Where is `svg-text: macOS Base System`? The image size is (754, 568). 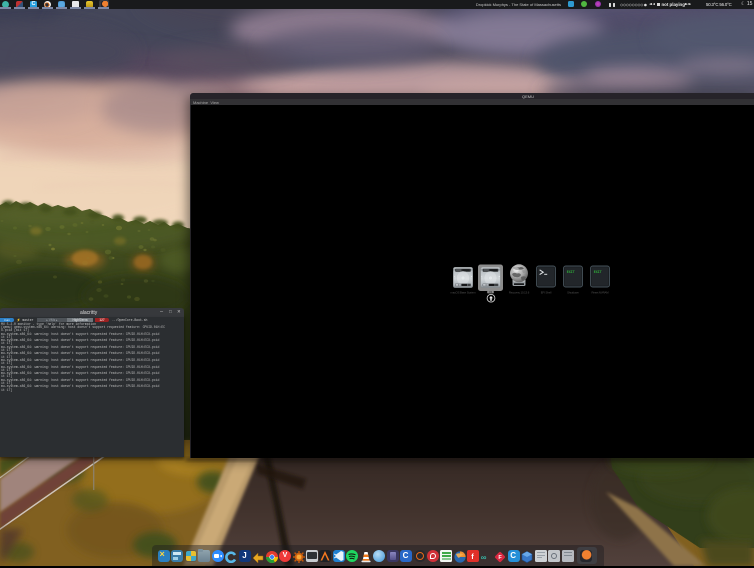
svg-text: macOS Base System is located at coordinates (464, 293).